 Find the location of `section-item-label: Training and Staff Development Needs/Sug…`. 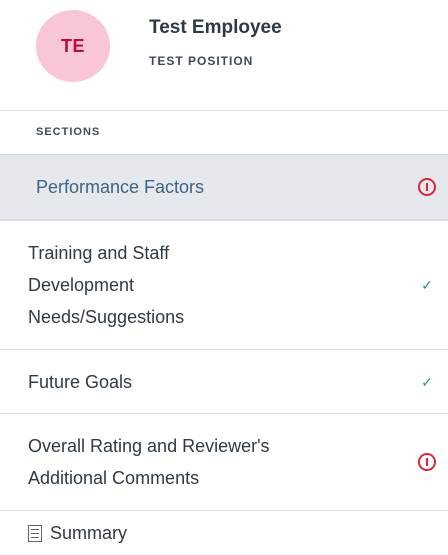

section-item-label: Training and Staff Development Needs/Sug… is located at coordinates (106, 285).